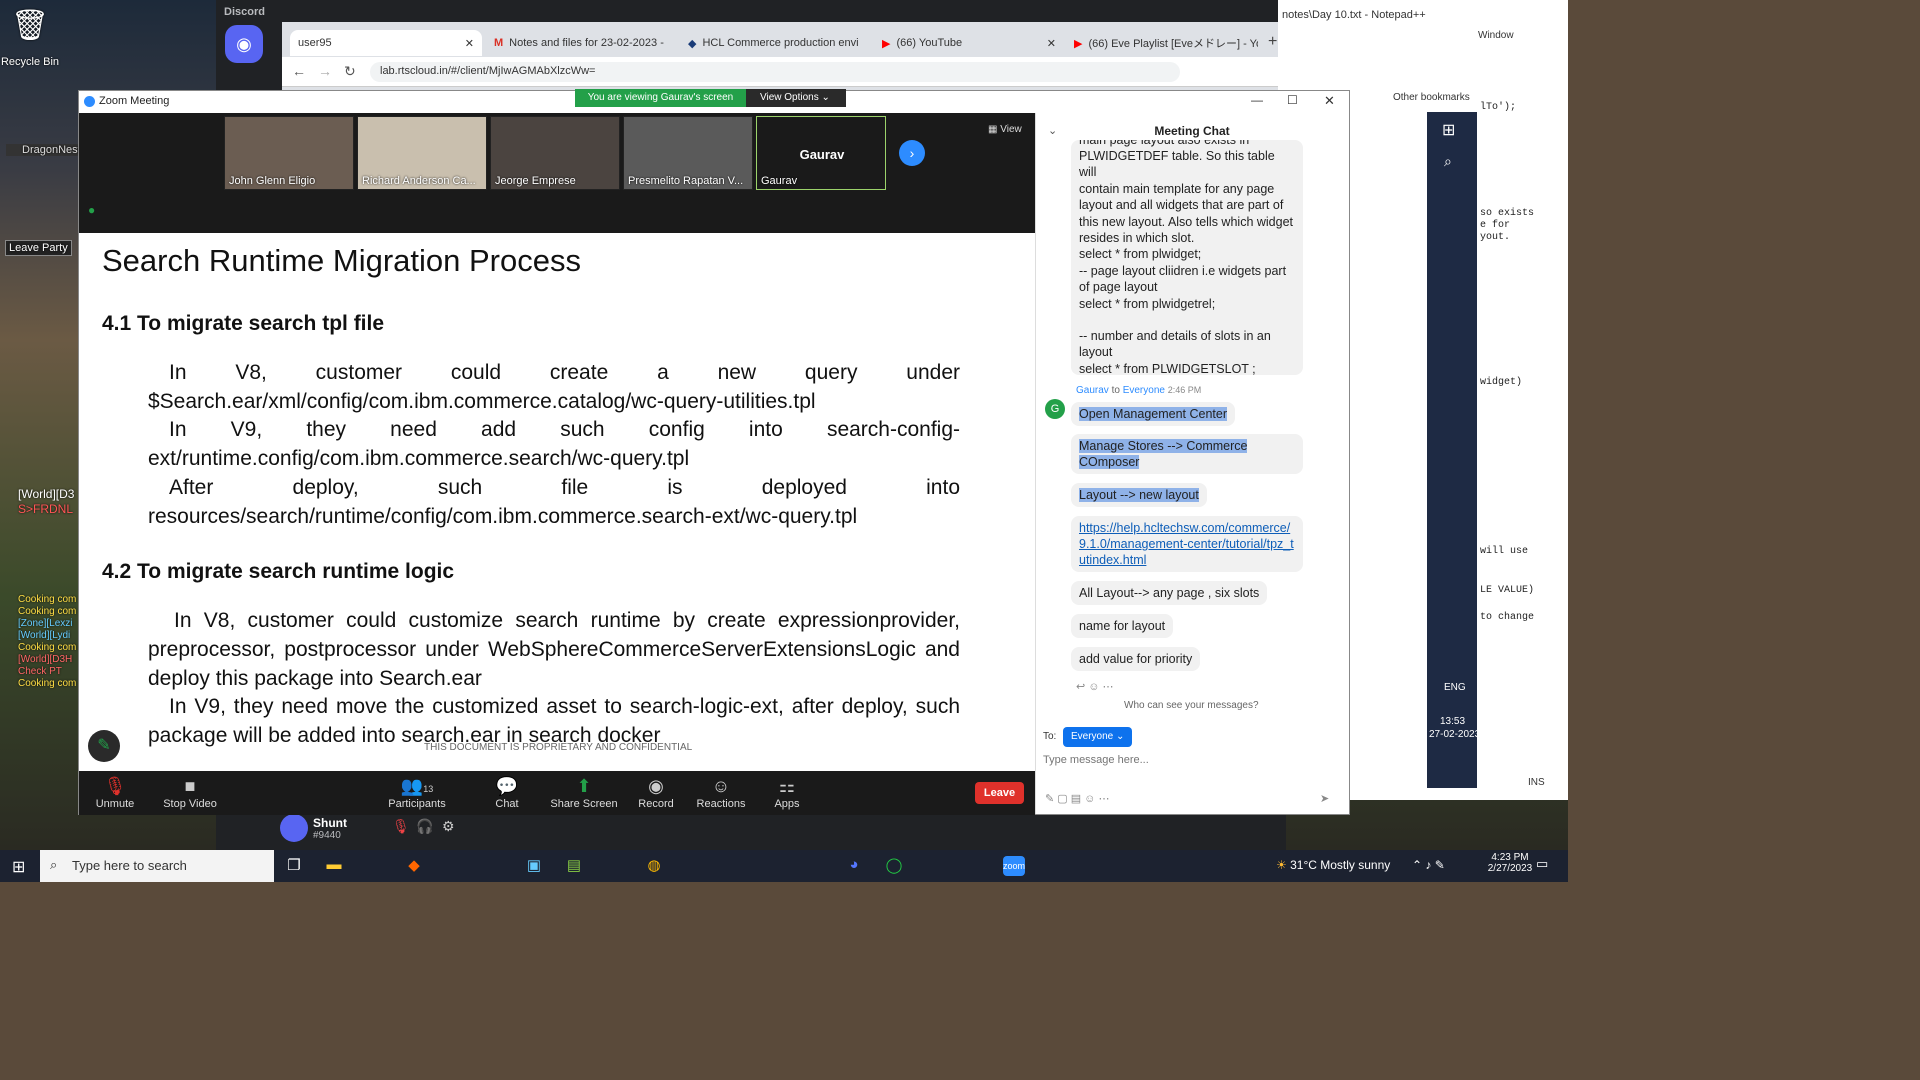 The height and width of the screenshot is (1080, 1920). I want to click on task-view-icon: ❐, so click(294, 866).